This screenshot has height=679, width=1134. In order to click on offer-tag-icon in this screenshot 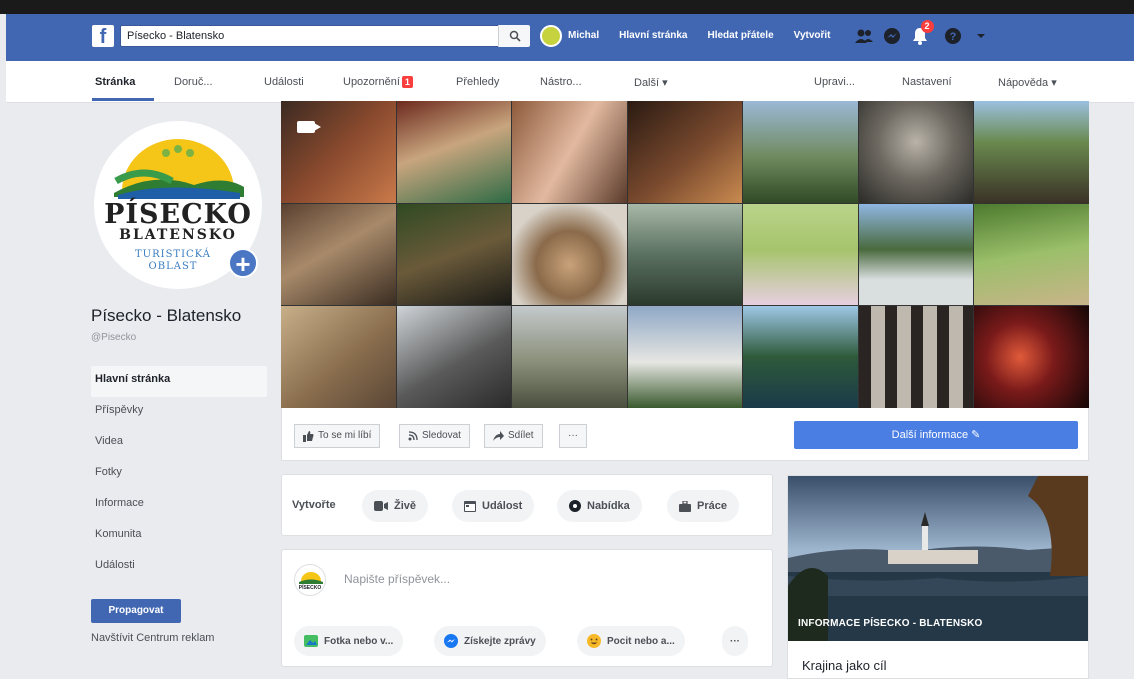, I will do `click(575, 506)`.